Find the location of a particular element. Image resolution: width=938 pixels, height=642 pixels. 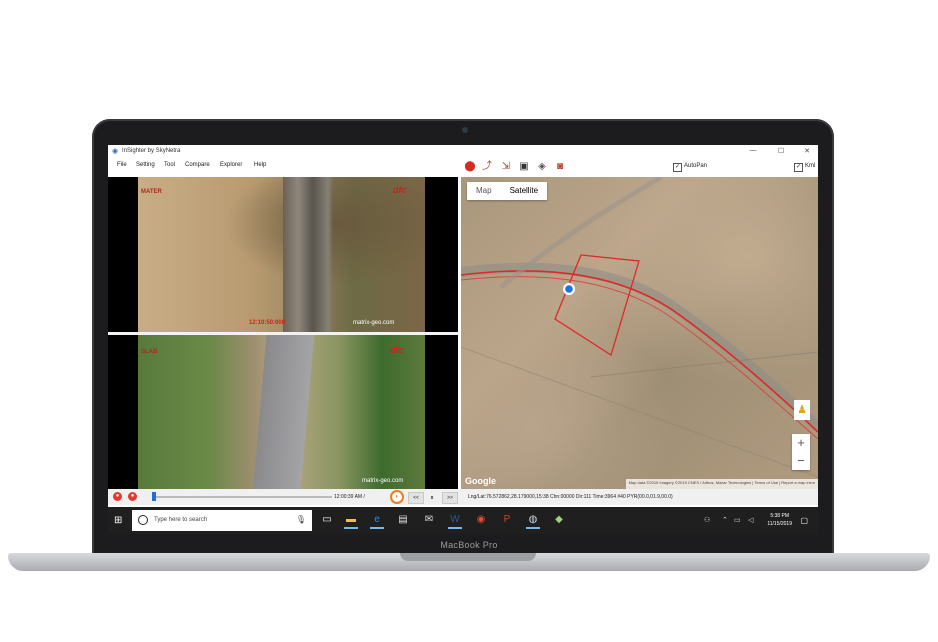

video-pane-top: MATER dfc 12:10:50:000 matrix-geo.com is located at coordinates (281, 254).